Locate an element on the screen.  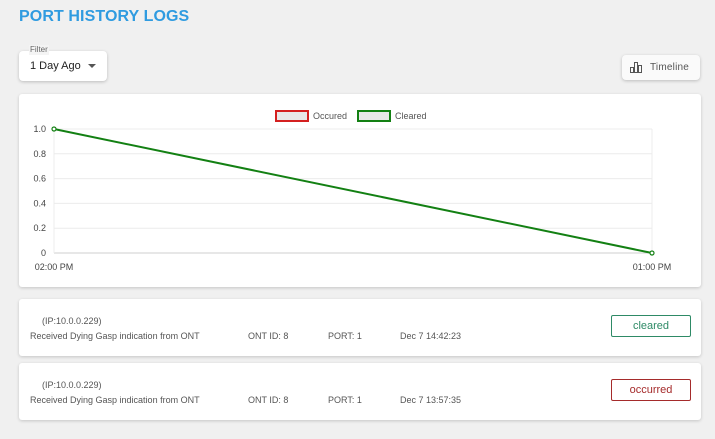
filter-dropdown: Filter 1 Day Ago is located at coordinates (63, 63).